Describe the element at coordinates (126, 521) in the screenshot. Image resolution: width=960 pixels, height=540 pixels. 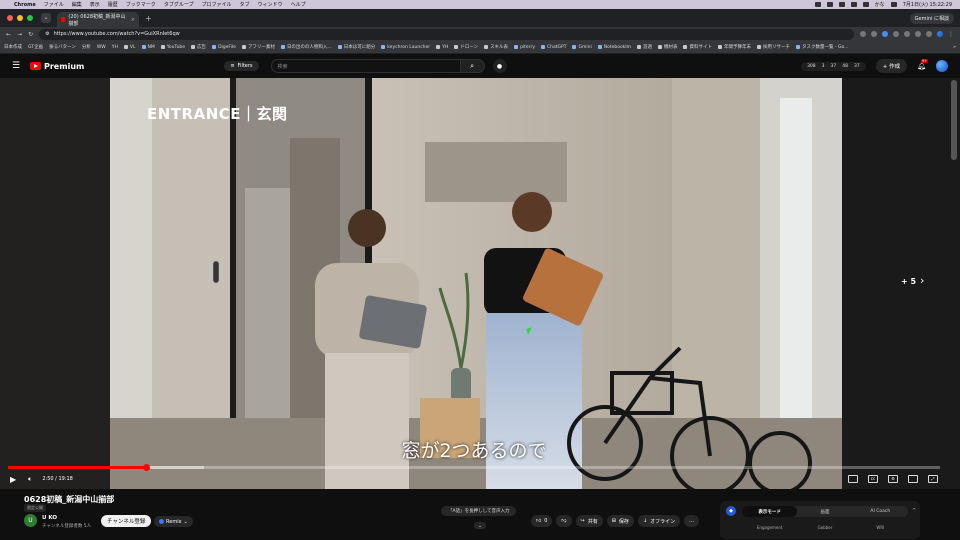
I see `subscribe-button: チャンネル登録` at that location.